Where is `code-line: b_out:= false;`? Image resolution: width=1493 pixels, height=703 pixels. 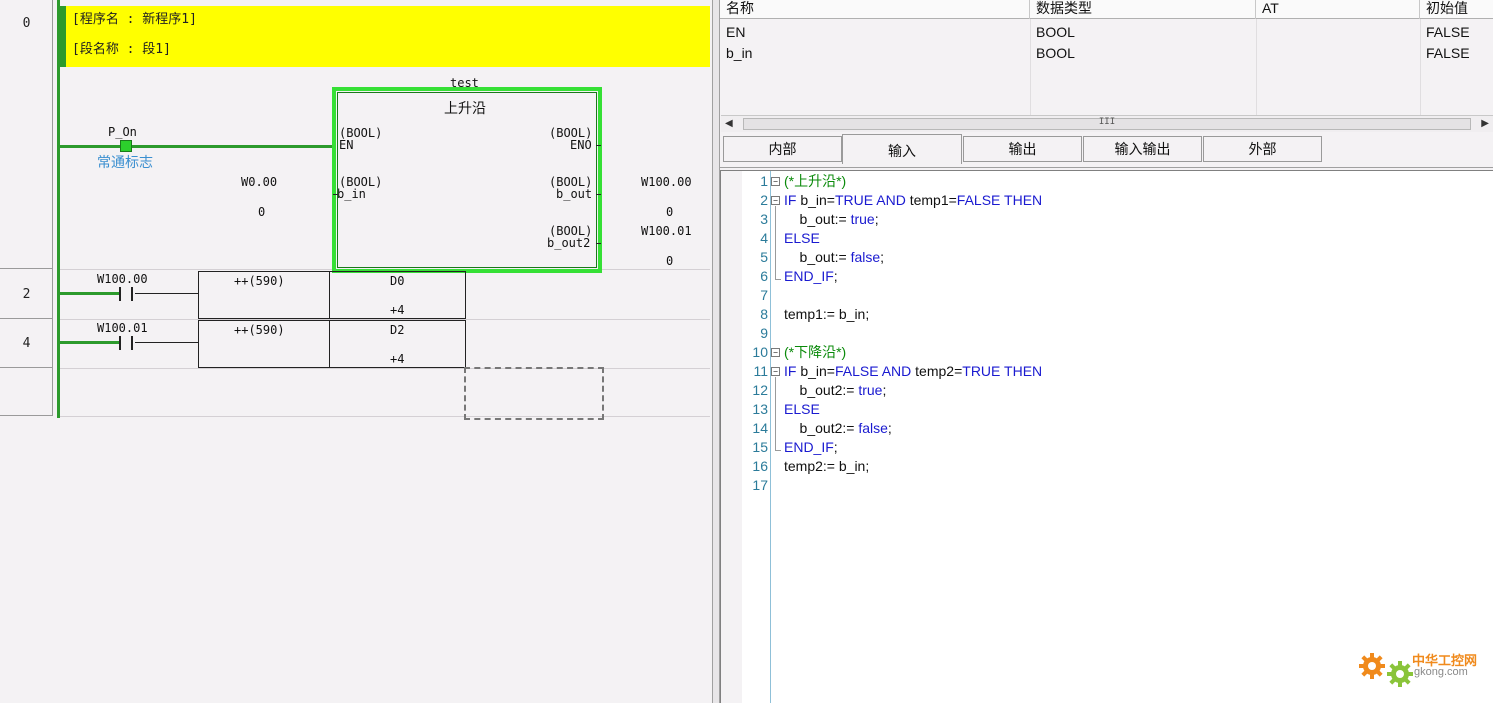
code-line: b_out:= false; is located at coordinates (834, 257).